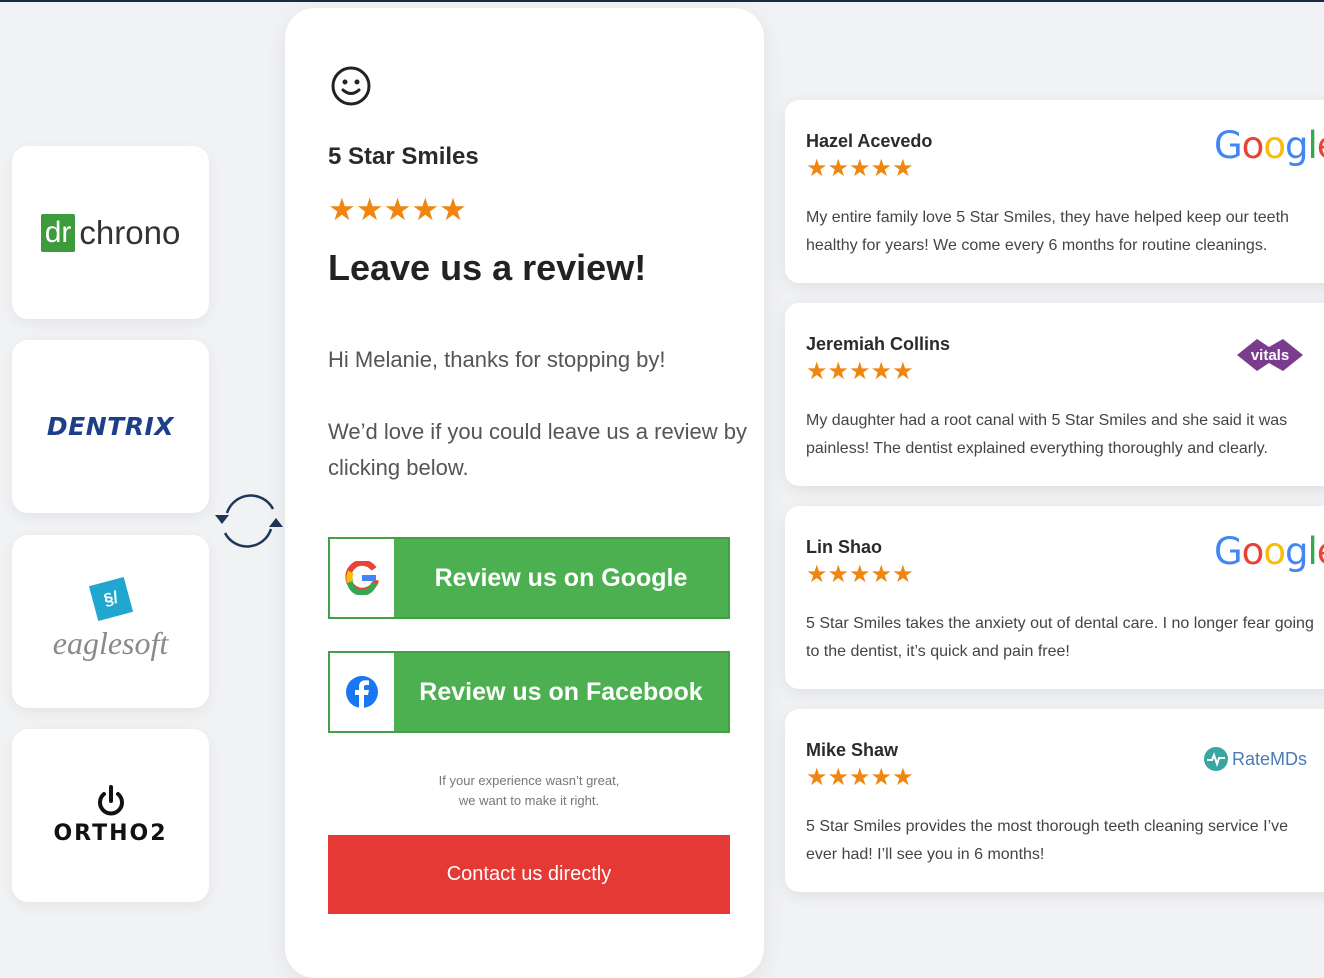 The width and height of the screenshot is (1324, 978). Describe the element at coordinates (561, 577) in the screenshot. I see `review-google-label: Review us on Google` at that location.